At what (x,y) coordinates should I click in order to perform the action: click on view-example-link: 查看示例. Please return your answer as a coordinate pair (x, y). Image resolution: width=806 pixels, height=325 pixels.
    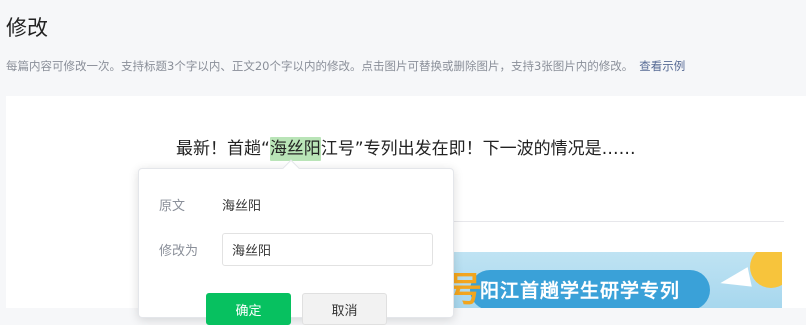
    Looking at the image, I should click on (662, 66).